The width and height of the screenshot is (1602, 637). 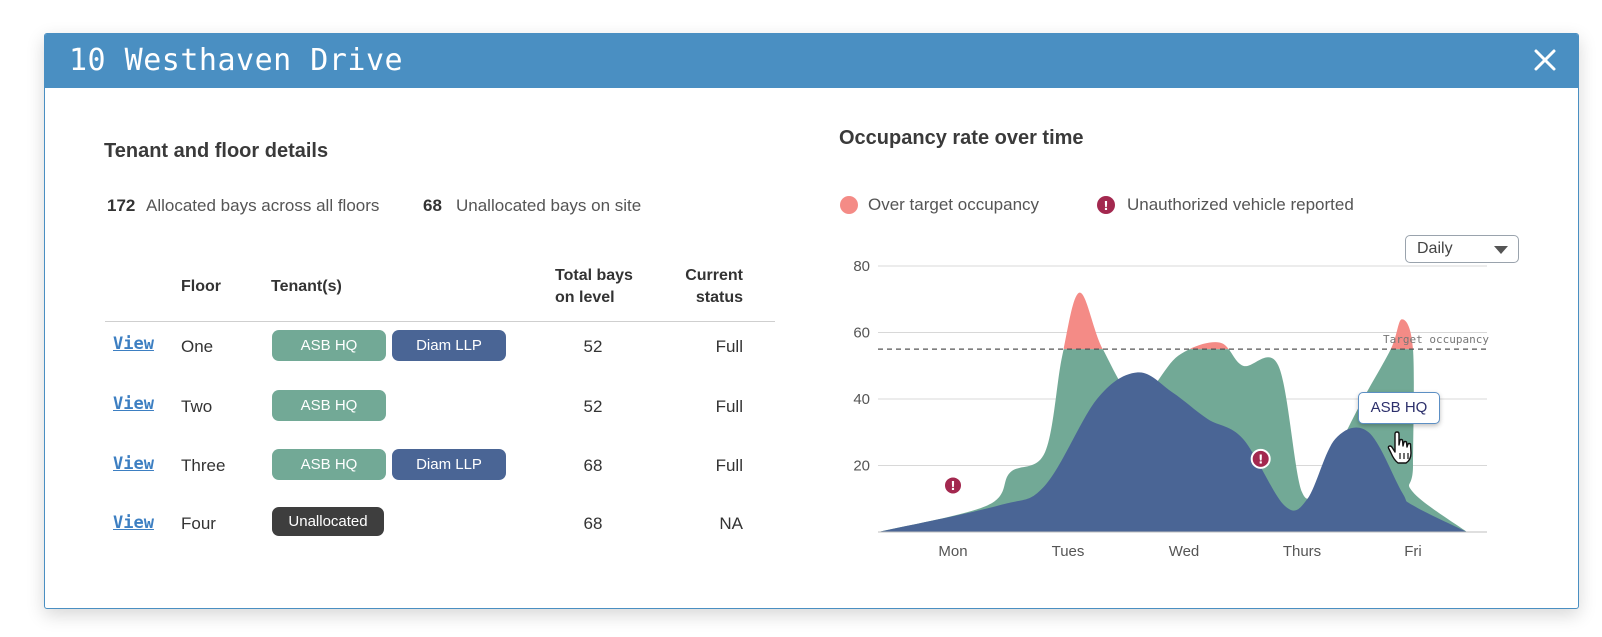 I want to click on y-tick-label: 60, so click(x=861, y=333).